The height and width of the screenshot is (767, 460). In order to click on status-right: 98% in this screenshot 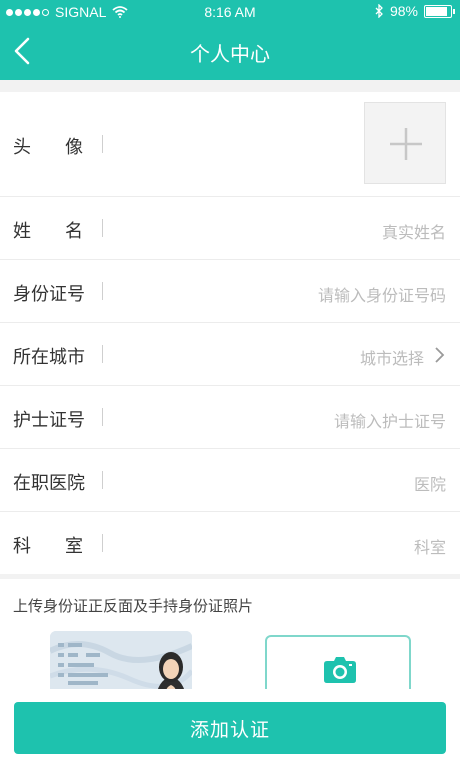, I will do `click(415, 11)`.